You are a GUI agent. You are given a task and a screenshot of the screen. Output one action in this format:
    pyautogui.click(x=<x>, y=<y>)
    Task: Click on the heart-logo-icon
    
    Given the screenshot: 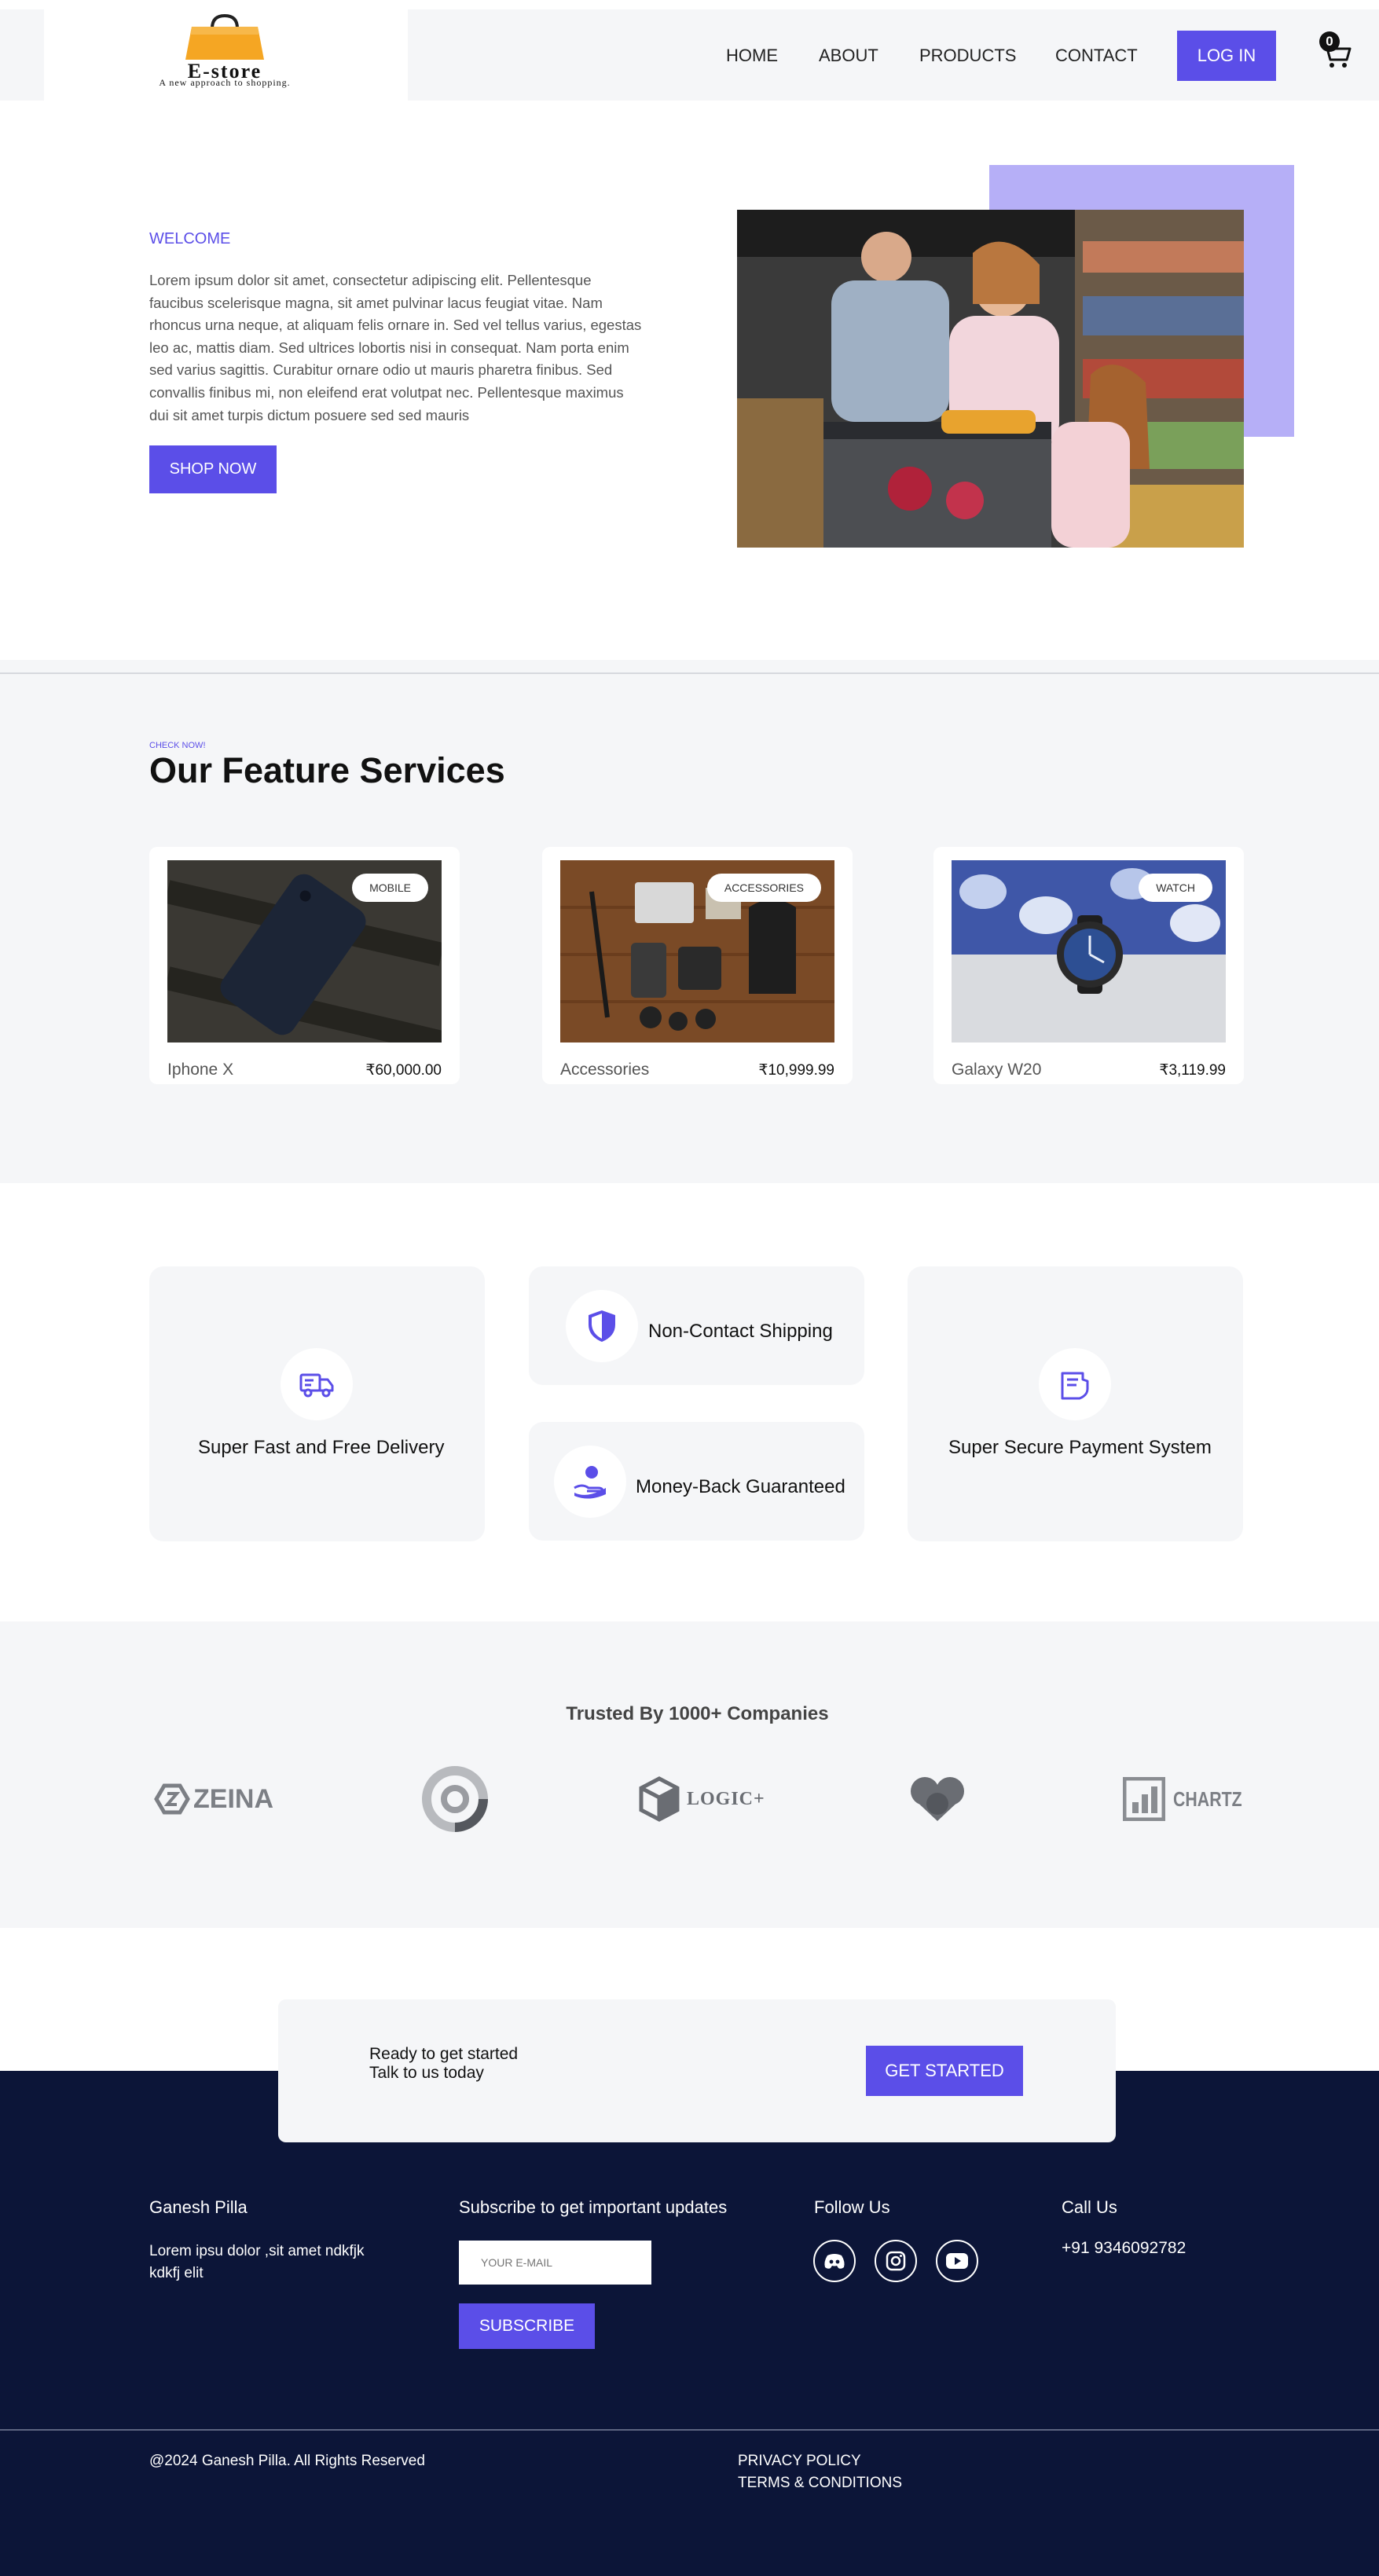 What is the action you would take?
    pyautogui.click(x=937, y=1799)
    